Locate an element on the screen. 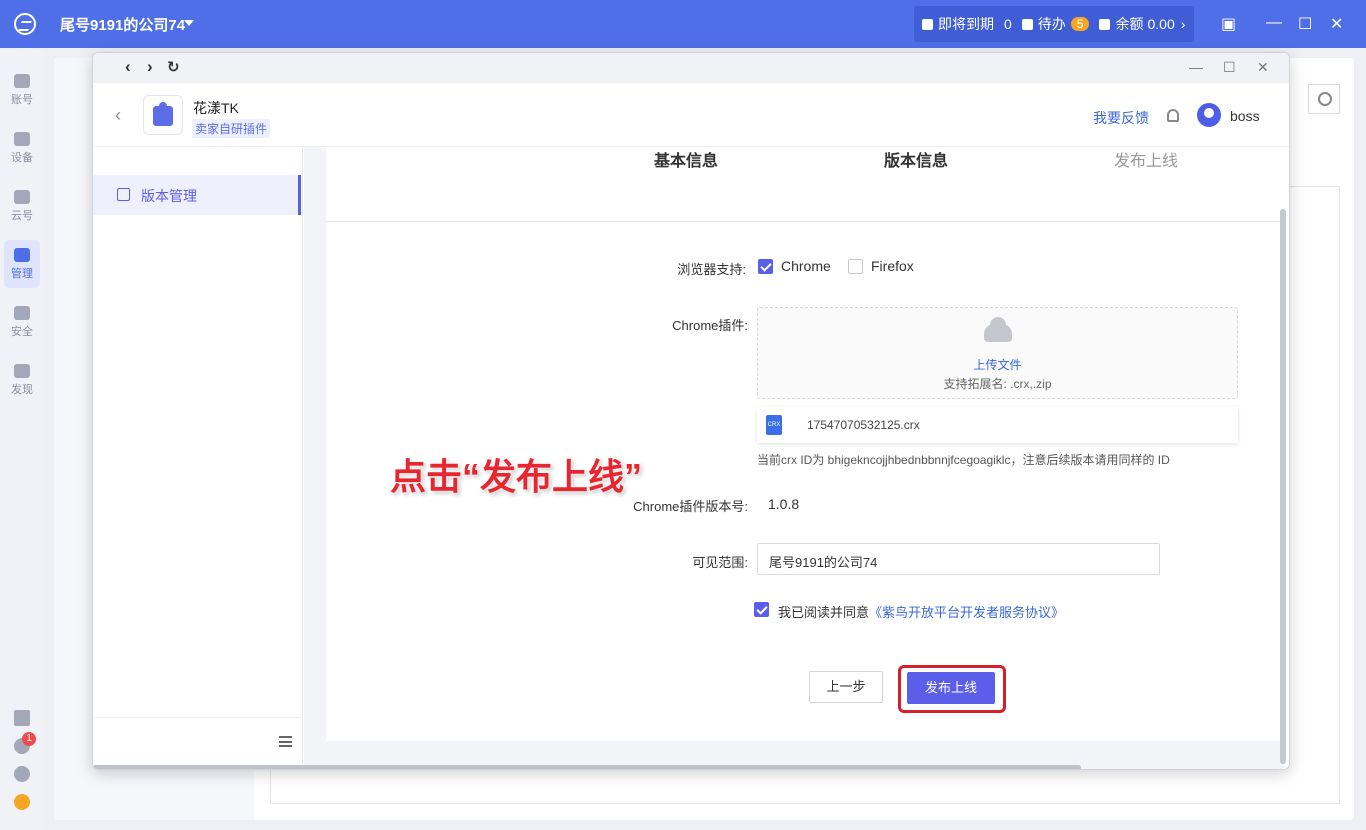 Image resolution: width=1366 pixels, height=830 pixels. gear-icon is located at coordinates (22, 774).